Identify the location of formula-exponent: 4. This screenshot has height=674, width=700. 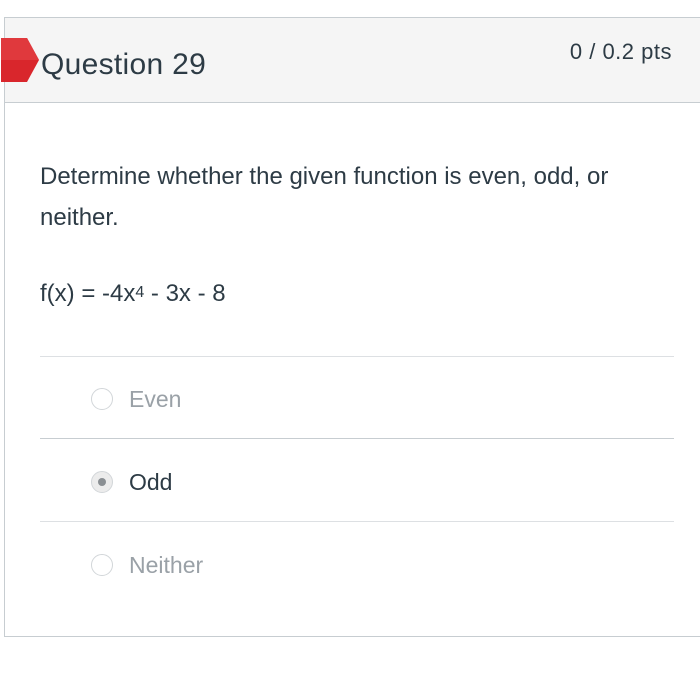
(140, 292).